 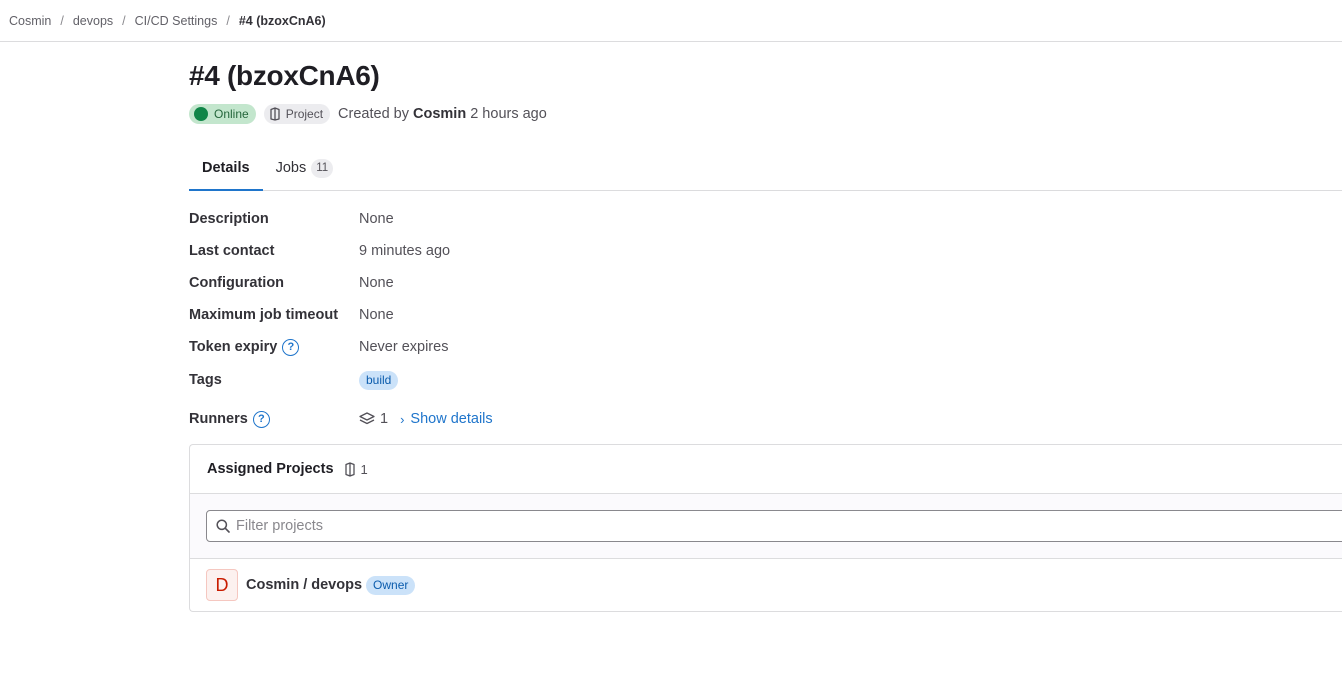 What do you see at coordinates (284, 75) in the screenshot?
I see `page-title: #4 (bzoxCnA6)` at bounding box center [284, 75].